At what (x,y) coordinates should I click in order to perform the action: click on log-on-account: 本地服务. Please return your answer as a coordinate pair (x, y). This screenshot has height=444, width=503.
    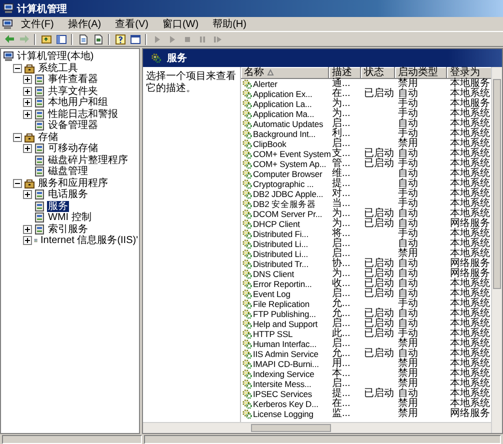
    Looking at the image, I should click on (470, 104).